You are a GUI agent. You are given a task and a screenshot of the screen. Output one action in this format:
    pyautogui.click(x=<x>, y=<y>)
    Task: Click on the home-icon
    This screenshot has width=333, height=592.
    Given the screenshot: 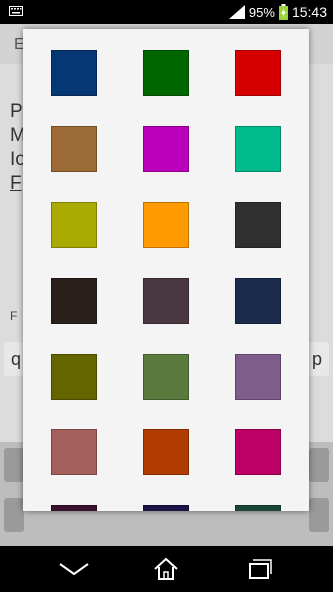 What is the action you would take?
    pyautogui.click(x=166, y=569)
    